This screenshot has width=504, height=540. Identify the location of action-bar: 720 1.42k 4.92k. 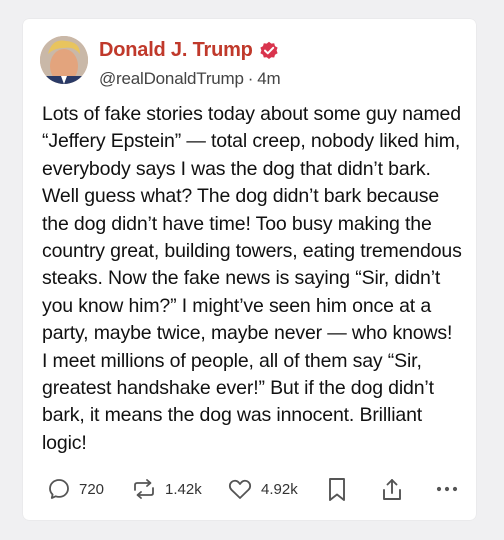
(251, 491).